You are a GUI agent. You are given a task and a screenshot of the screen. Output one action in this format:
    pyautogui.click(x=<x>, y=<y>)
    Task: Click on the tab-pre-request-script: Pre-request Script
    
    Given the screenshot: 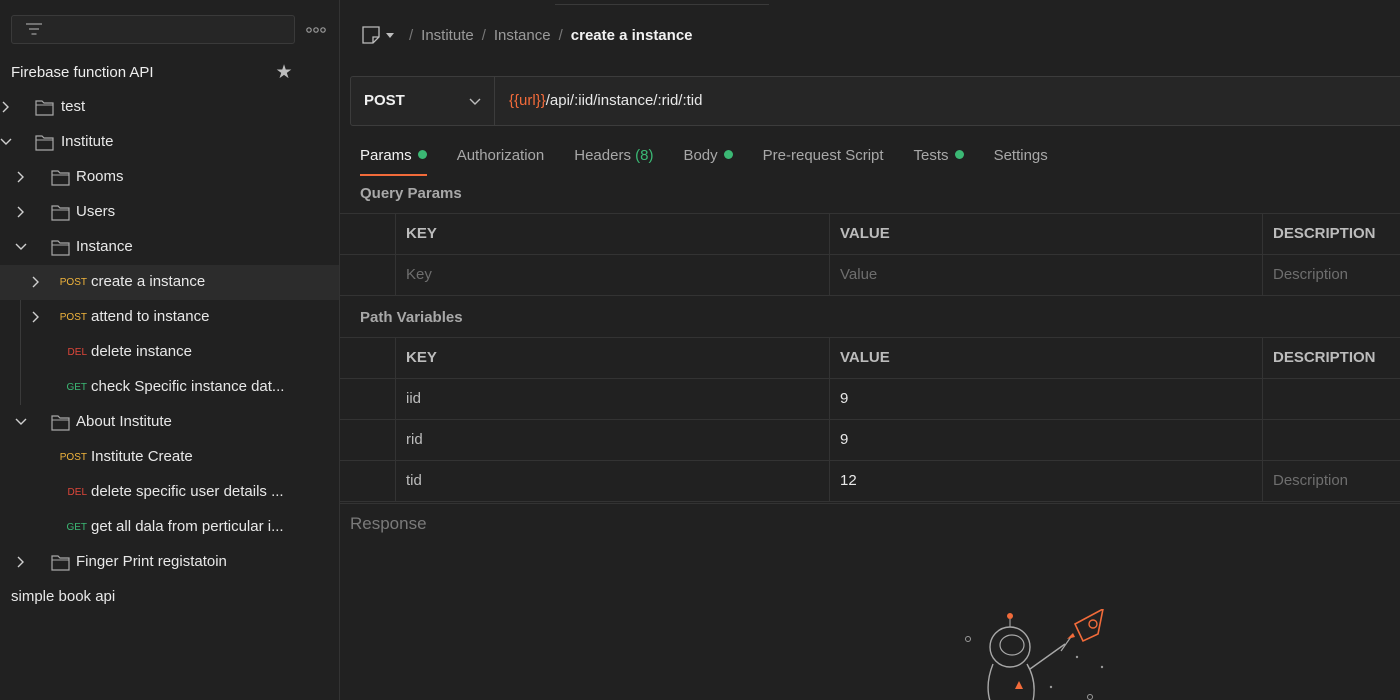 What is the action you would take?
    pyautogui.click(x=823, y=160)
    